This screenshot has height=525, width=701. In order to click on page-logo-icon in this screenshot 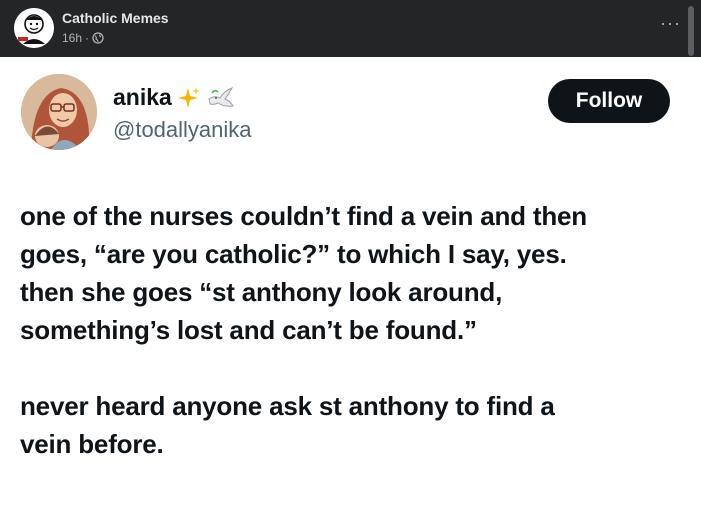, I will do `click(34, 28)`.